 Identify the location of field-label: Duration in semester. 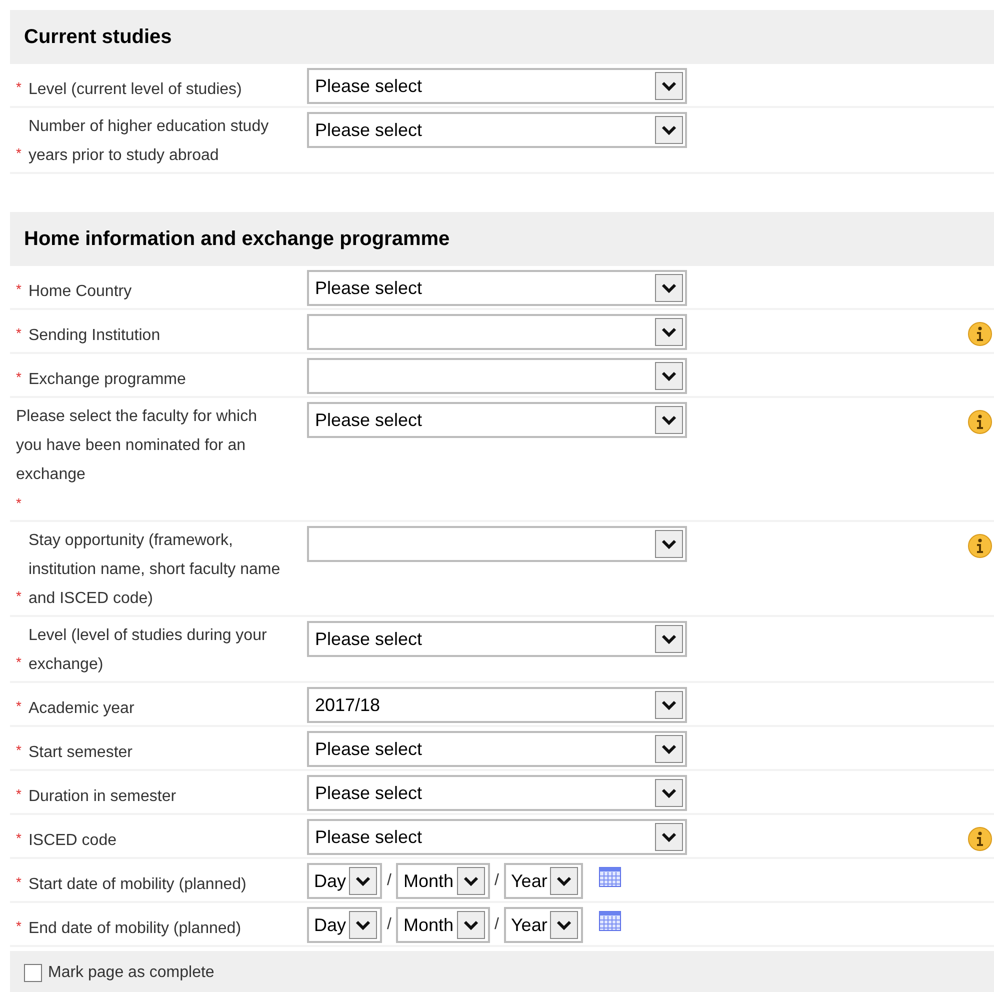
(102, 797).